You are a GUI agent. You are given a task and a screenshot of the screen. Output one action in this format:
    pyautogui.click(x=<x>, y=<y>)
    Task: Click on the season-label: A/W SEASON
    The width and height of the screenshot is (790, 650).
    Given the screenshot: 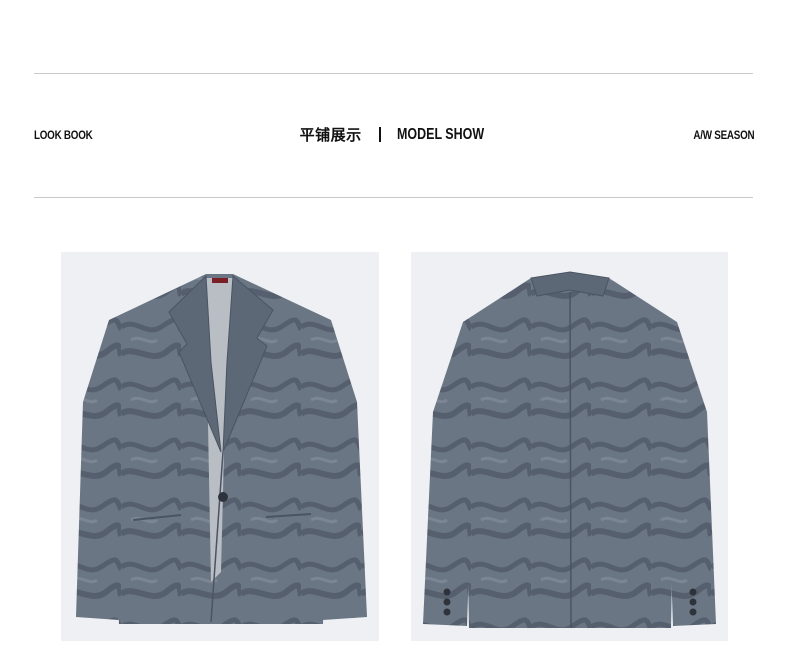 What is the action you would take?
    pyautogui.click(x=723, y=135)
    